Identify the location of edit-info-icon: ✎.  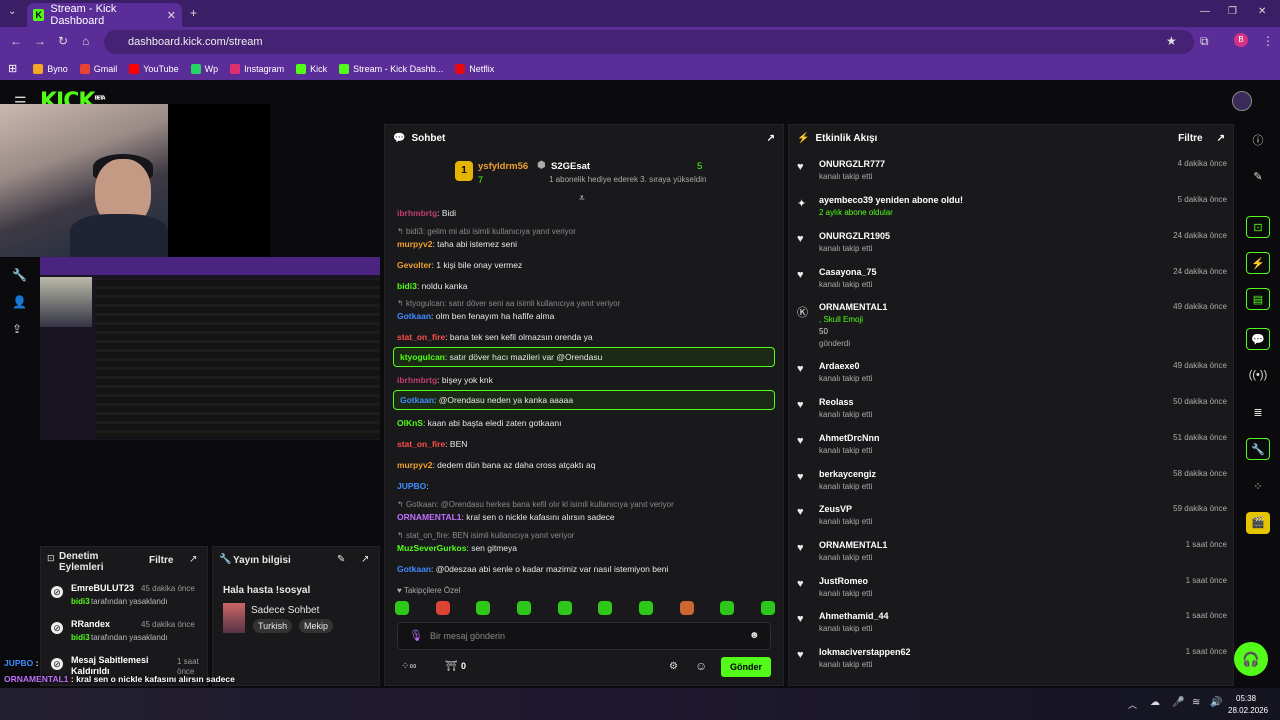
(341, 559).